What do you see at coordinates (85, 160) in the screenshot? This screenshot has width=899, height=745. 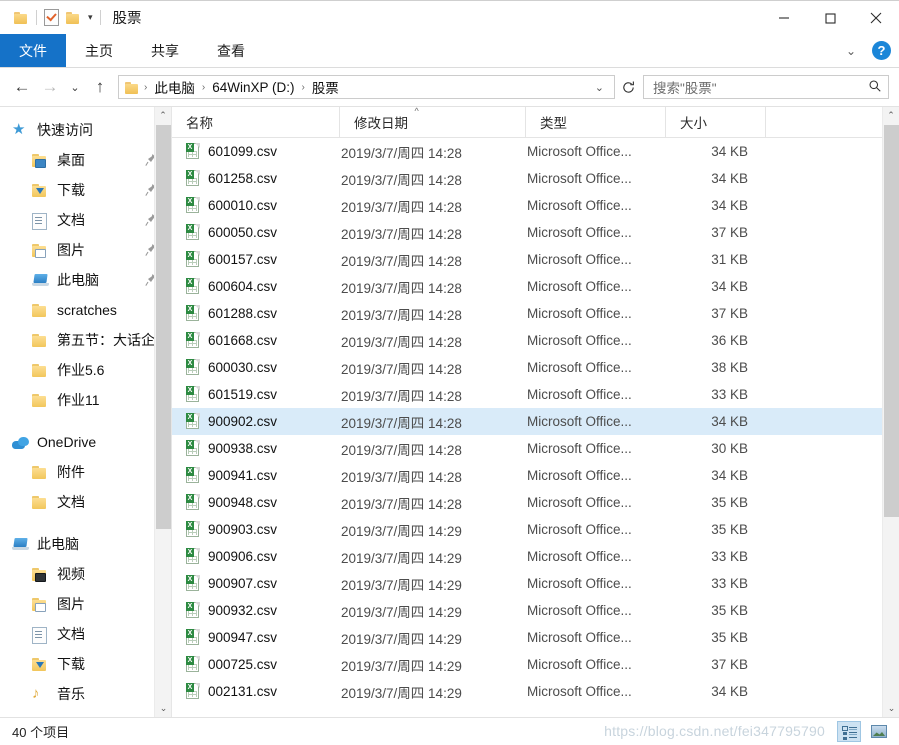 I see `sidebar-item-desktop: 桌面` at bounding box center [85, 160].